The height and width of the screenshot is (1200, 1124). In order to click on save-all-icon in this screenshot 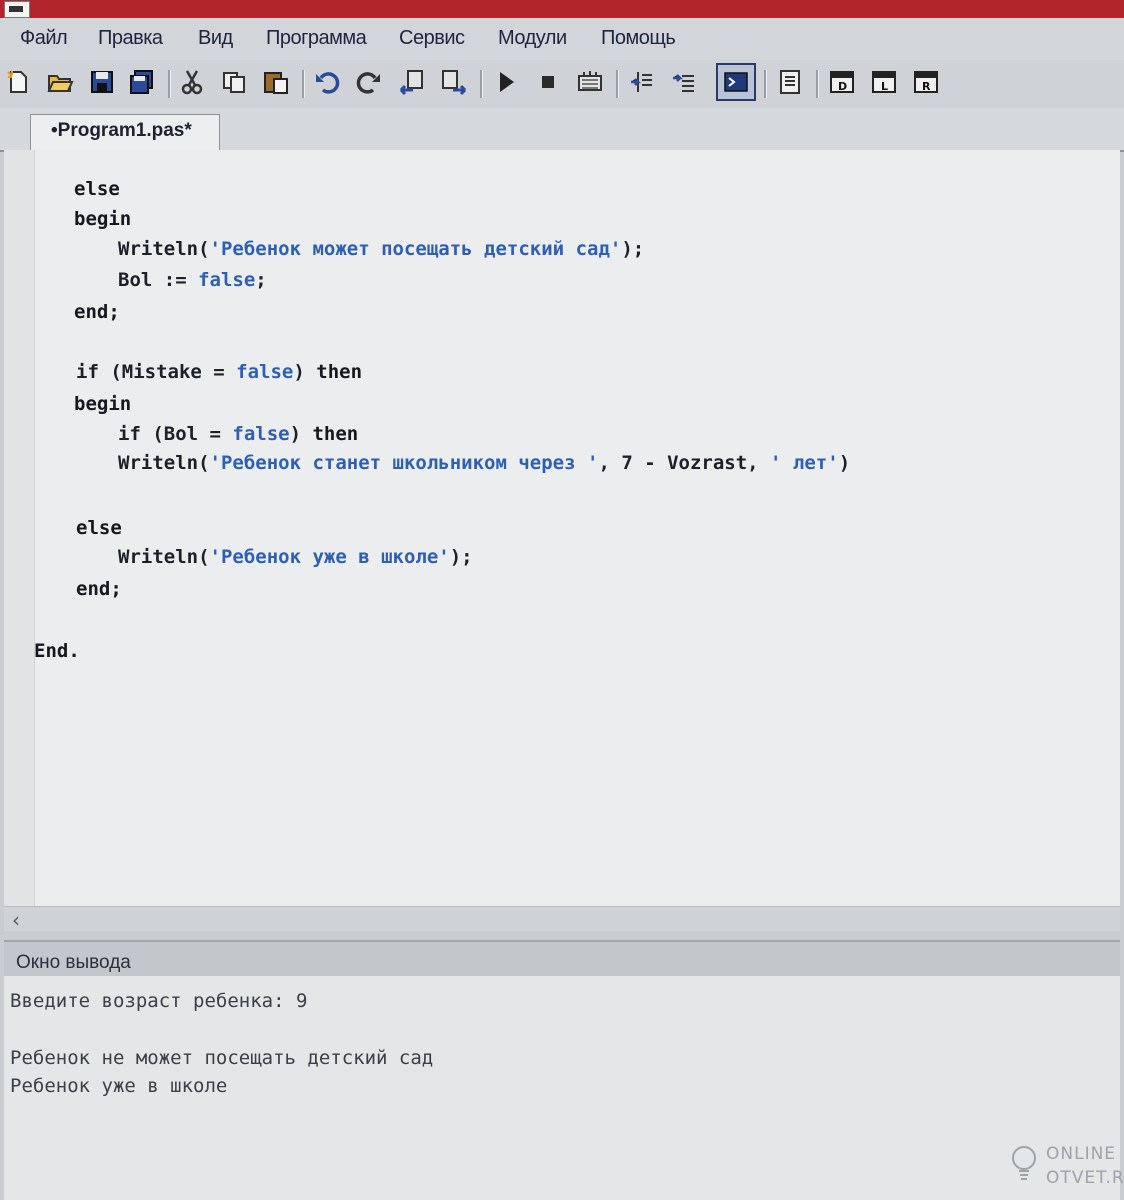, I will do `click(142, 82)`.